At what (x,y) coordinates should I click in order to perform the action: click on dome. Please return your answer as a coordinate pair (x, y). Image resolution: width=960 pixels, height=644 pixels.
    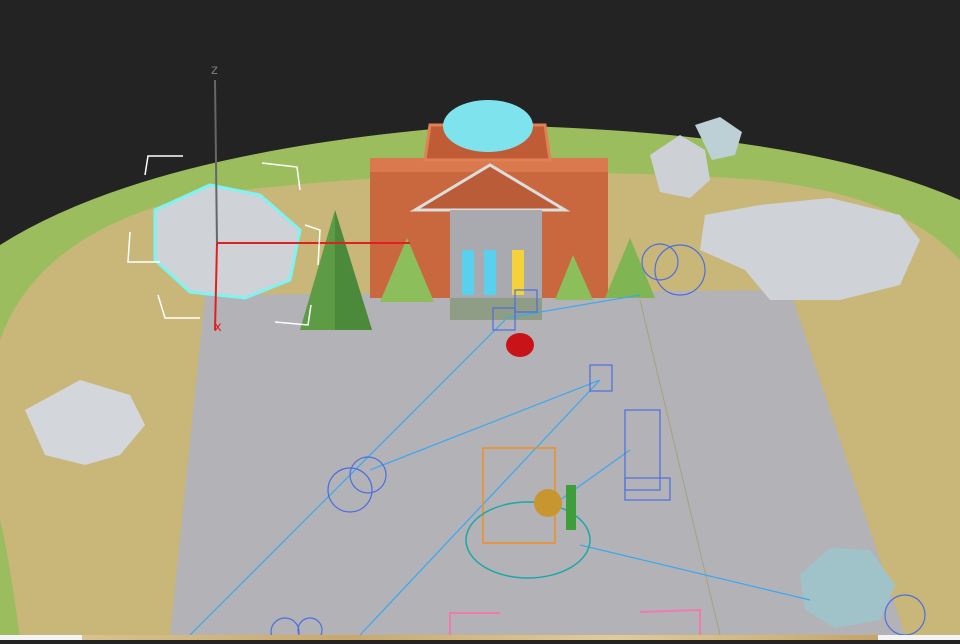
    Looking at the image, I should click on (488, 126).